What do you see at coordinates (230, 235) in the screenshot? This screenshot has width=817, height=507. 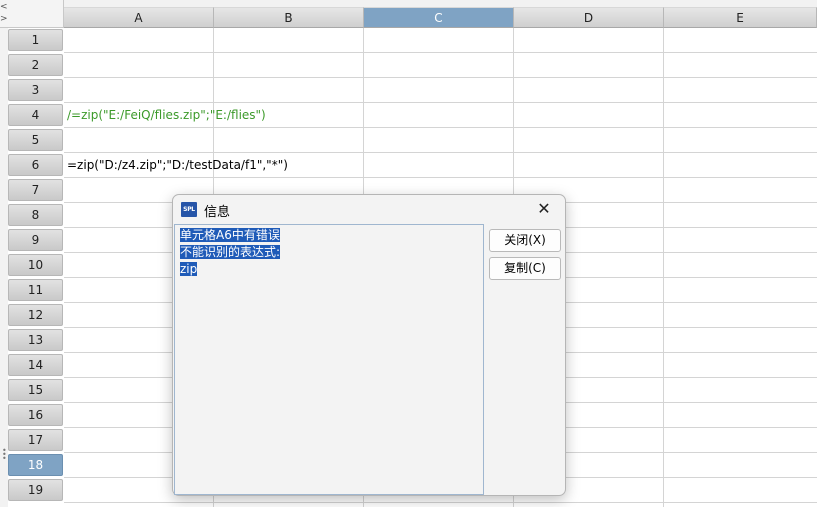 I see `selected-text: 单元格A6中有错误` at bounding box center [230, 235].